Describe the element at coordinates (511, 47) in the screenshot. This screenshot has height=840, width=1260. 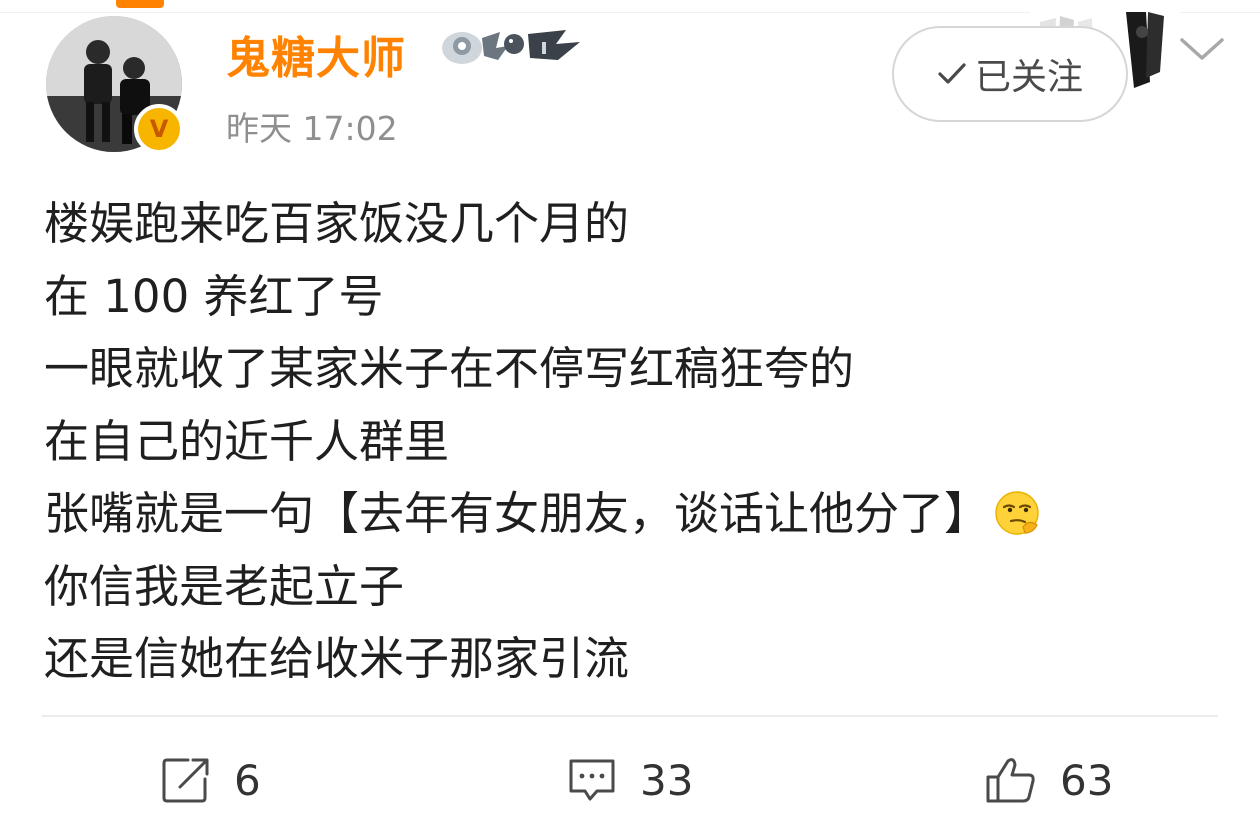
I see `fan-badge-icon` at that location.